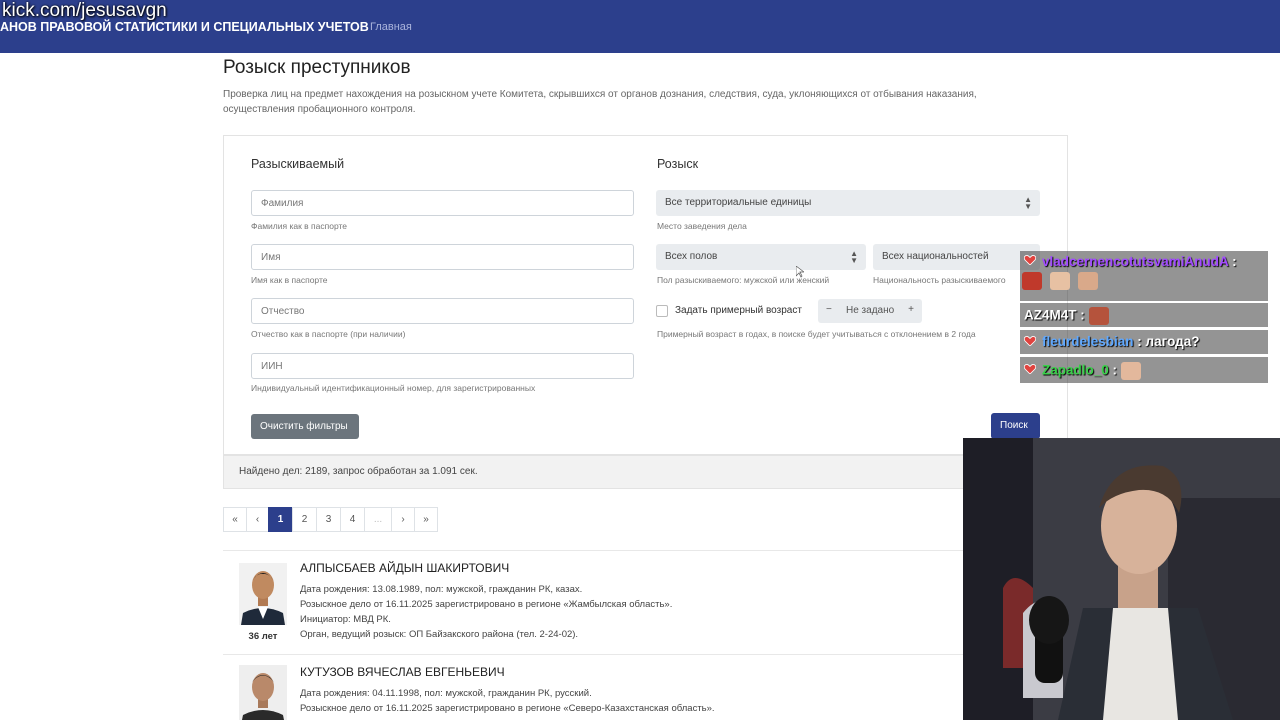  I want to click on person-name: КУТУЗОВ ВЯЧЕСЛАВ ЕВГЕНЬЕВИЧ, so click(402, 672).